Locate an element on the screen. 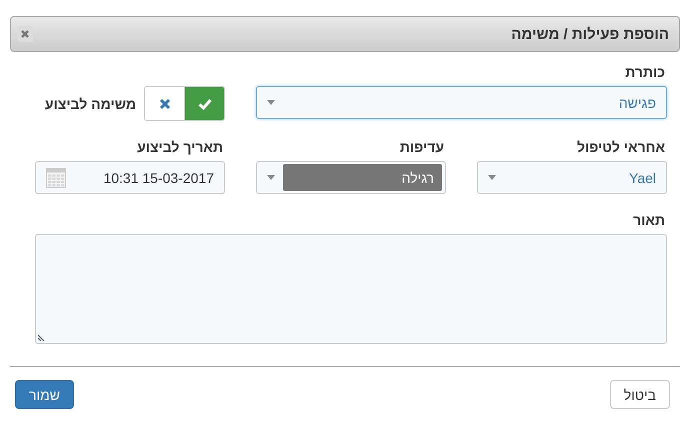 The width and height of the screenshot is (690, 434). save-button: שמור is located at coordinates (44, 394).